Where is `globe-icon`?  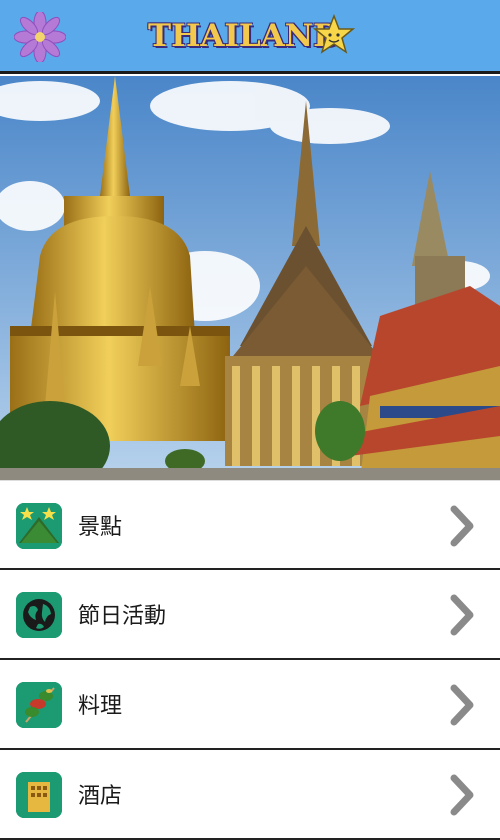
globe-icon is located at coordinates (39, 615).